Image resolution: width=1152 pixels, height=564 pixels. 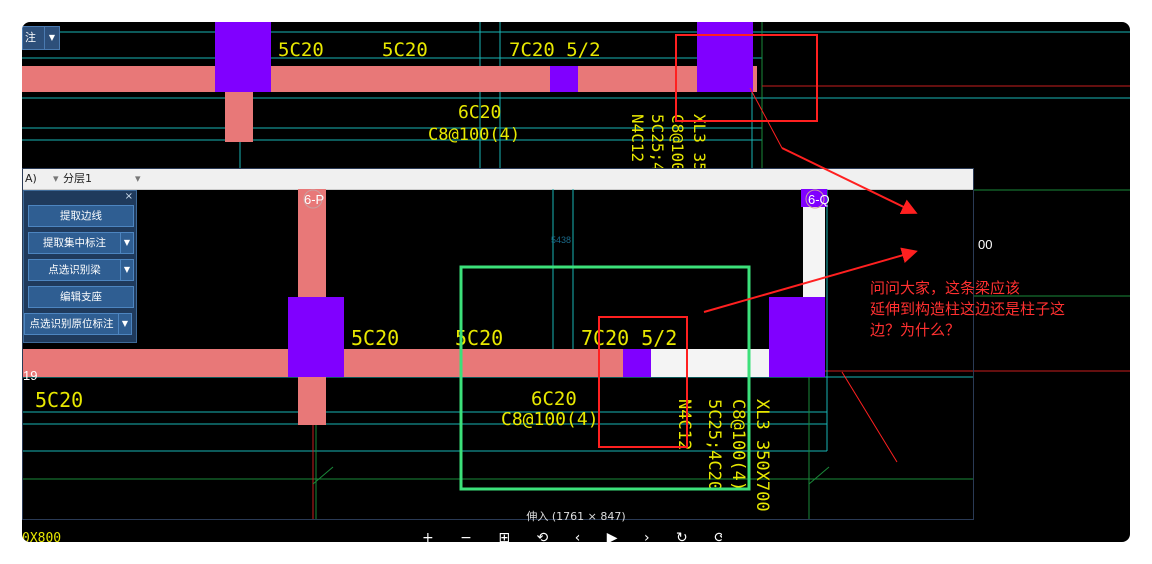 I want to click on combo-label: 注, so click(x=30, y=37).